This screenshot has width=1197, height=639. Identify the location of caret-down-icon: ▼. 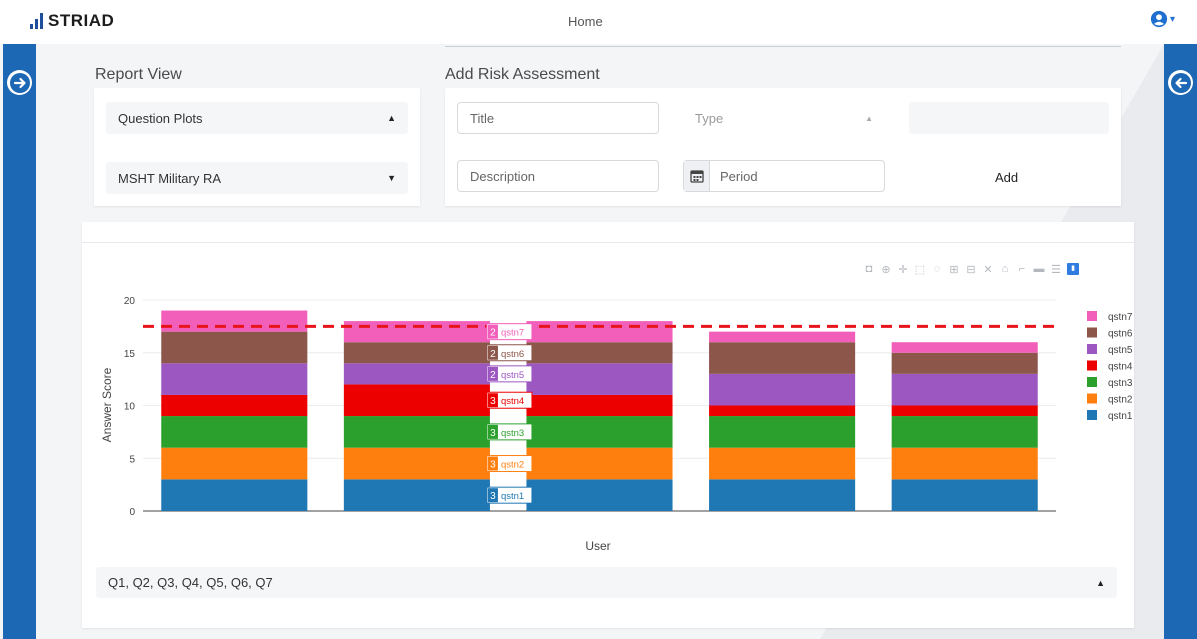
(391, 178).